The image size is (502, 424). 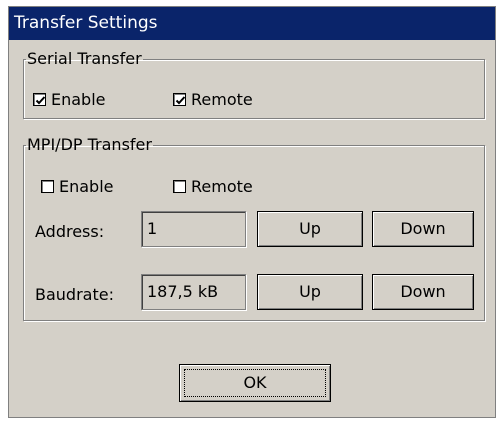 I want to click on serial-enable-checkbox: Enable, so click(x=69, y=99).